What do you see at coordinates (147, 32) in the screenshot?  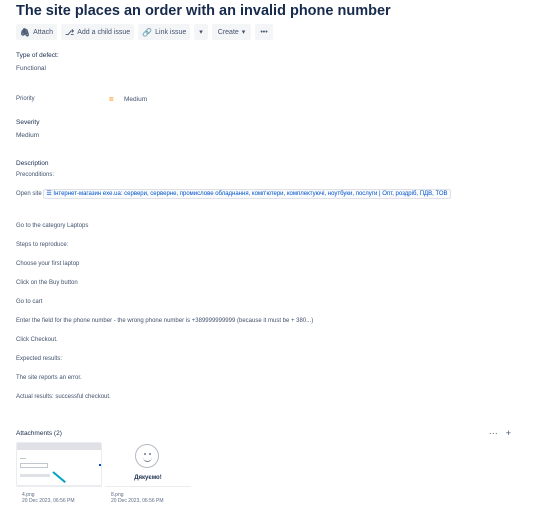 I see `link-icon: 🔗` at bounding box center [147, 32].